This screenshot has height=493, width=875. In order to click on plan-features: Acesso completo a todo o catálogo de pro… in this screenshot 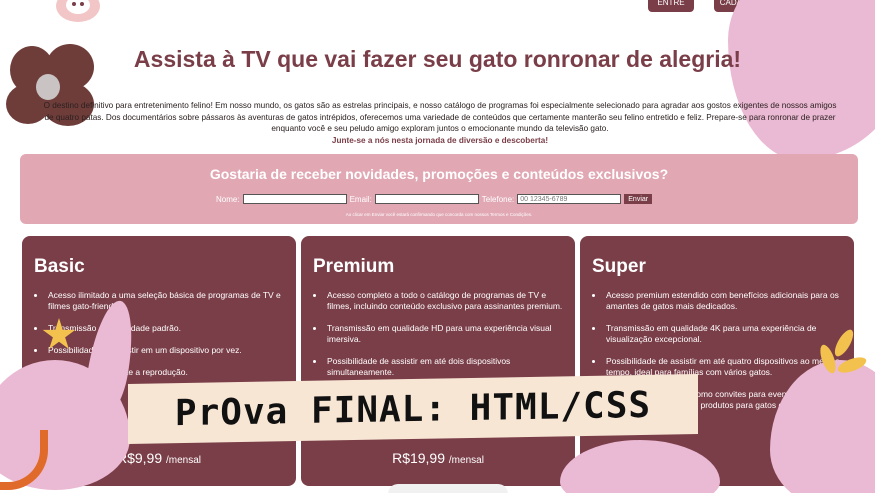, I will do `click(445, 339)`.